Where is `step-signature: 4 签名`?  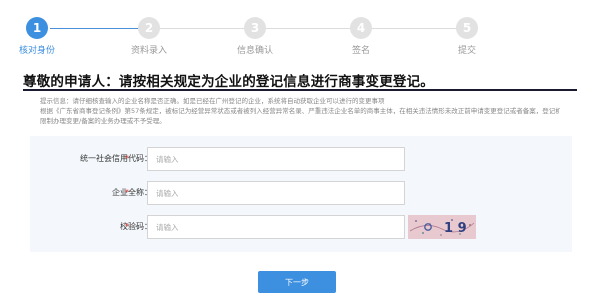
step-signature: 4 签名 is located at coordinates (361, 36).